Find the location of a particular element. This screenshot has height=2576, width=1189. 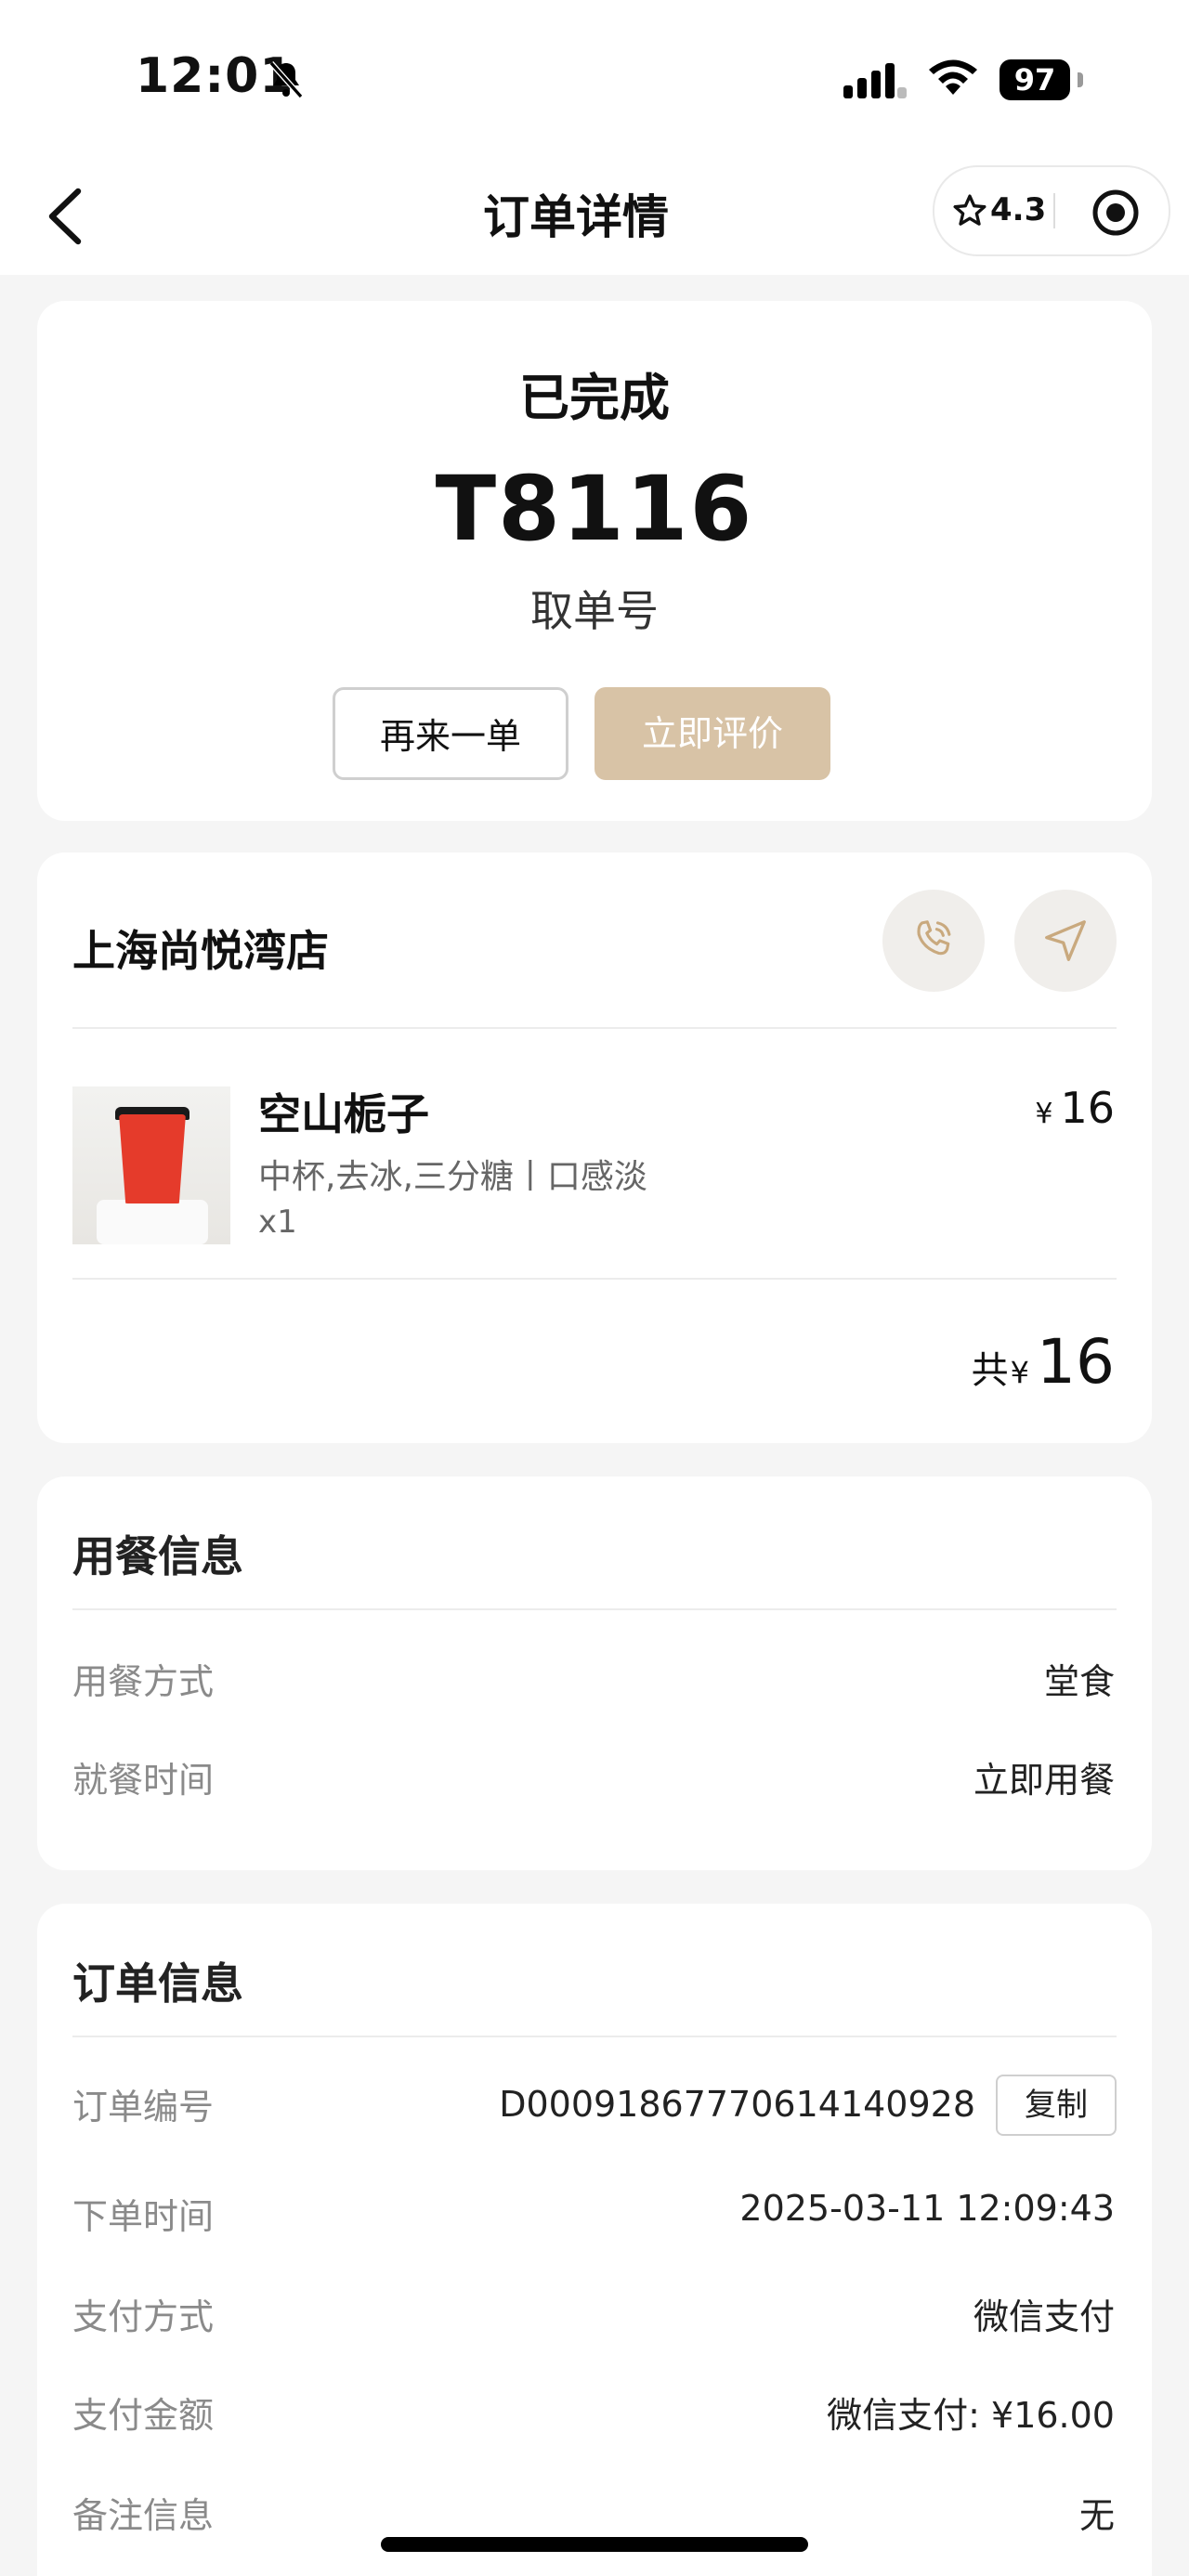

total-prefix: 共 is located at coordinates (990, 1370).